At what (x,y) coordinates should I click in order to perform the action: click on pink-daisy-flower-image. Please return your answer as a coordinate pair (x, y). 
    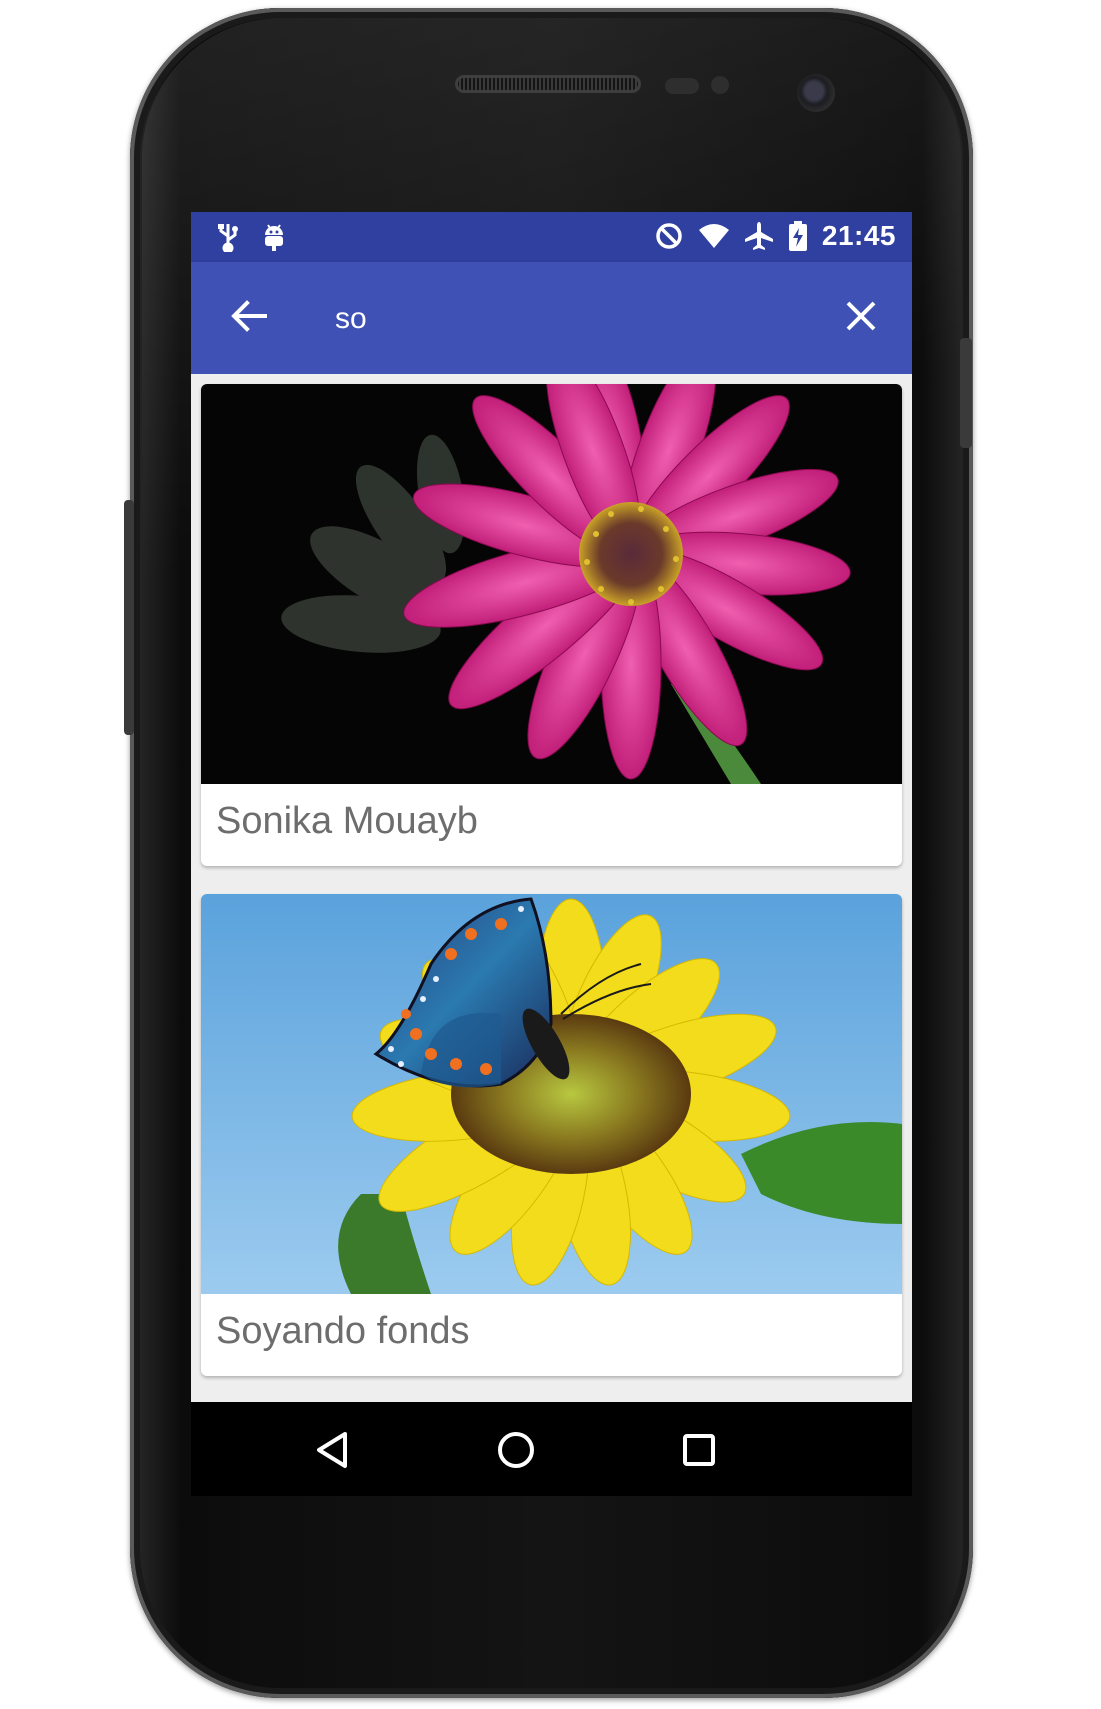
    Looking at the image, I should click on (551, 584).